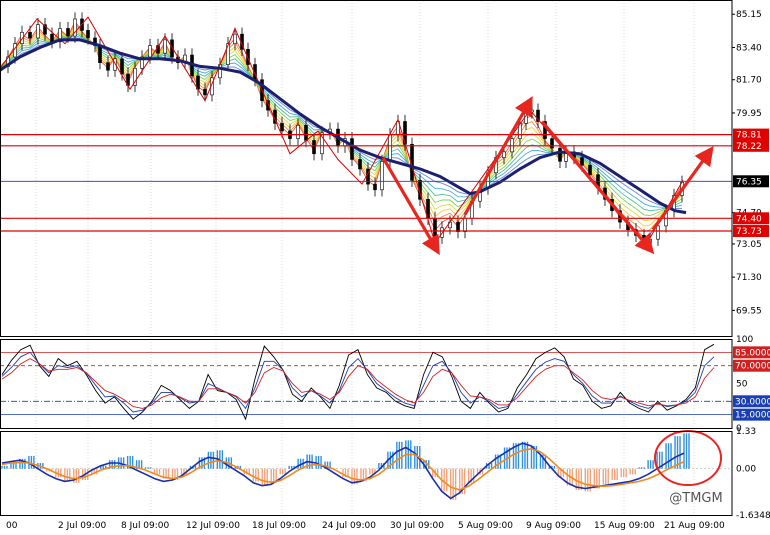 The image size is (770, 535). What do you see at coordinates (752, 402) in the screenshot?
I see `stoch-tag-label: 30.0000` at bounding box center [752, 402].